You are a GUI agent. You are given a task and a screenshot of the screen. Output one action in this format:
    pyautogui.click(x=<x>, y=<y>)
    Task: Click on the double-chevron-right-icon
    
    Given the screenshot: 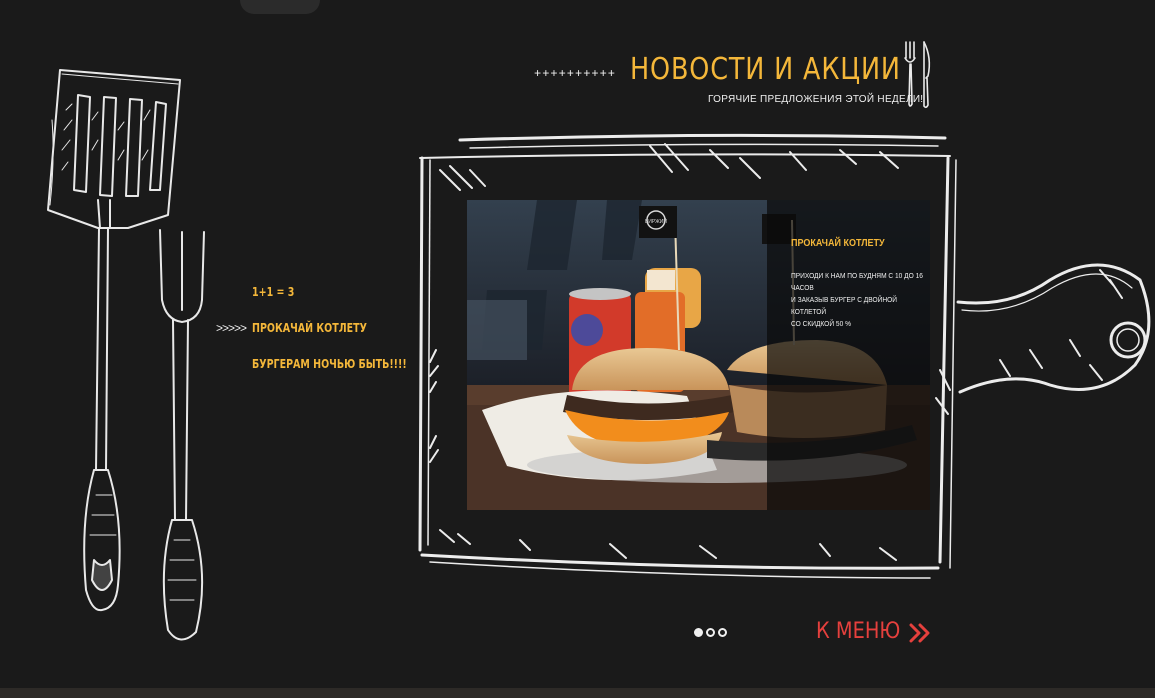 What is the action you would take?
    pyautogui.click(x=920, y=633)
    